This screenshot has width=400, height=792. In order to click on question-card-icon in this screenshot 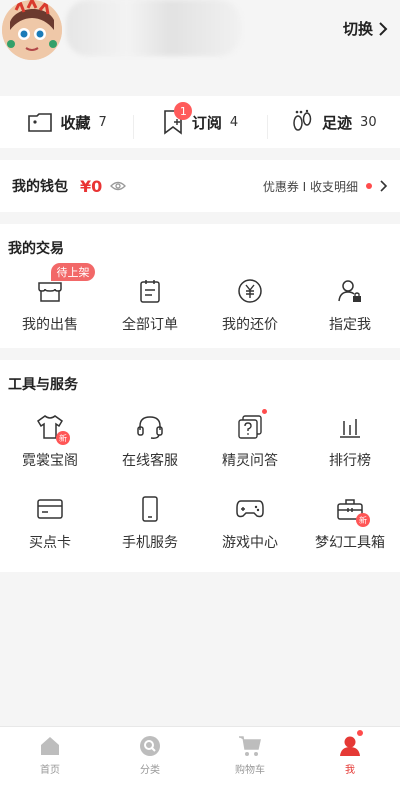, I will do `click(250, 427)`.